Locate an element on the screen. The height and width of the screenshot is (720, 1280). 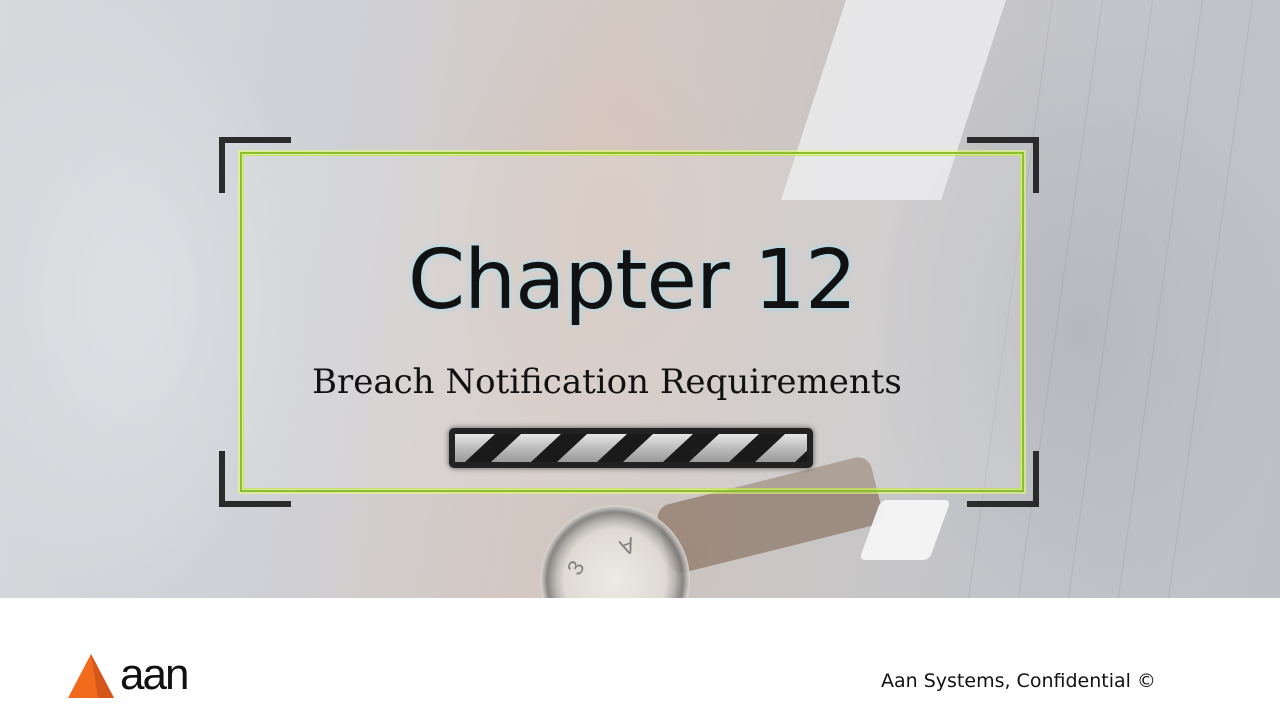
slide-title: Chapter 12 is located at coordinates (632, 280).